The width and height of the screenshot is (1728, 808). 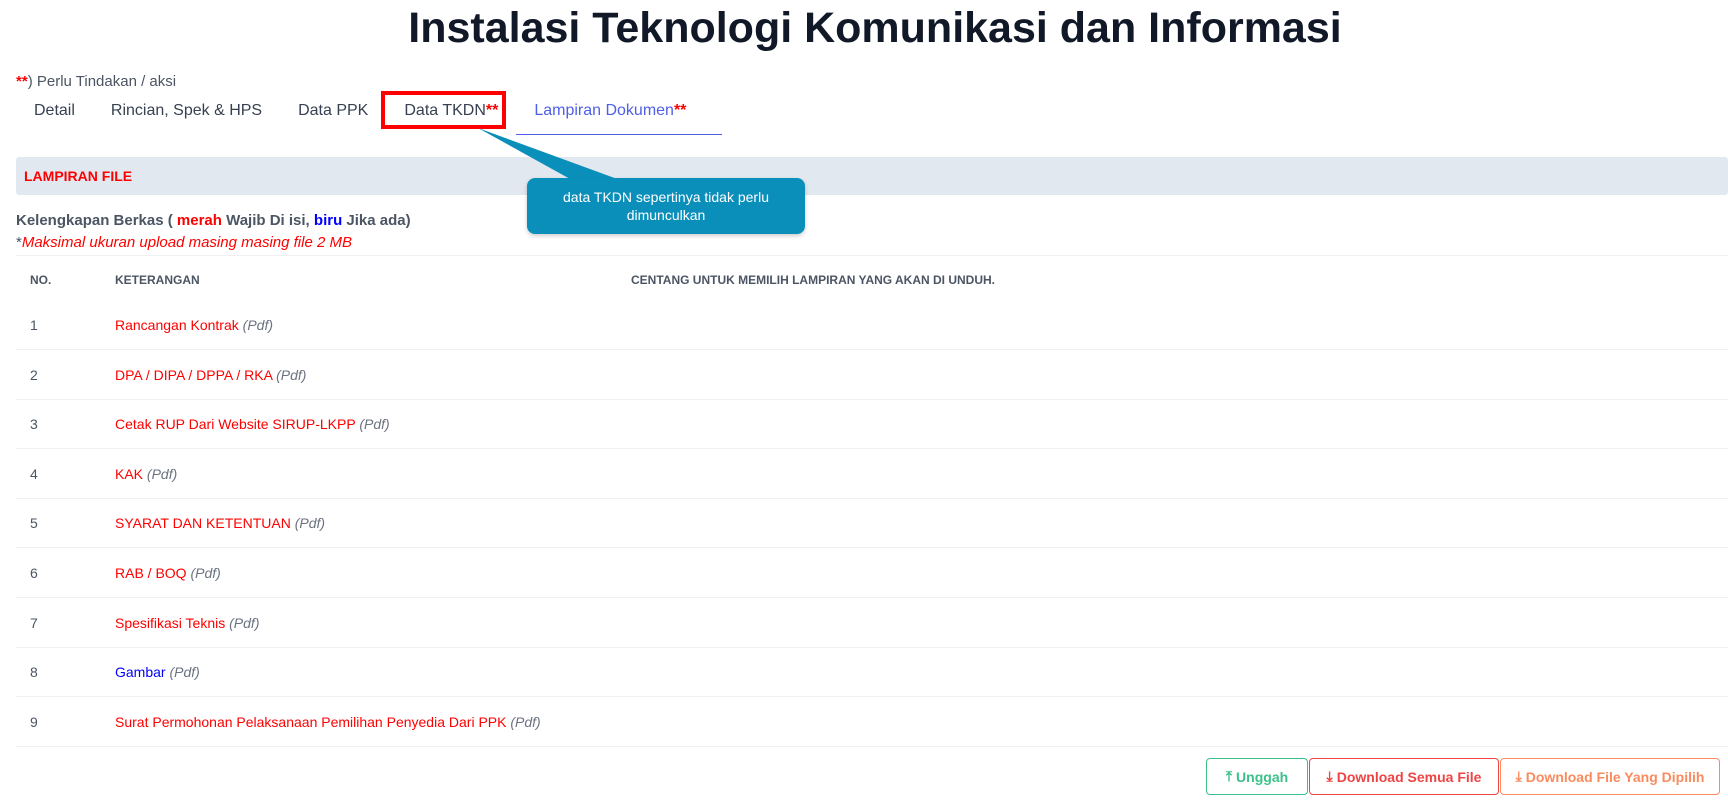 I want to click on table-row: 2 DPA / DIPA / DPPA / RKA (Pdf), so click(x=872, y=375).